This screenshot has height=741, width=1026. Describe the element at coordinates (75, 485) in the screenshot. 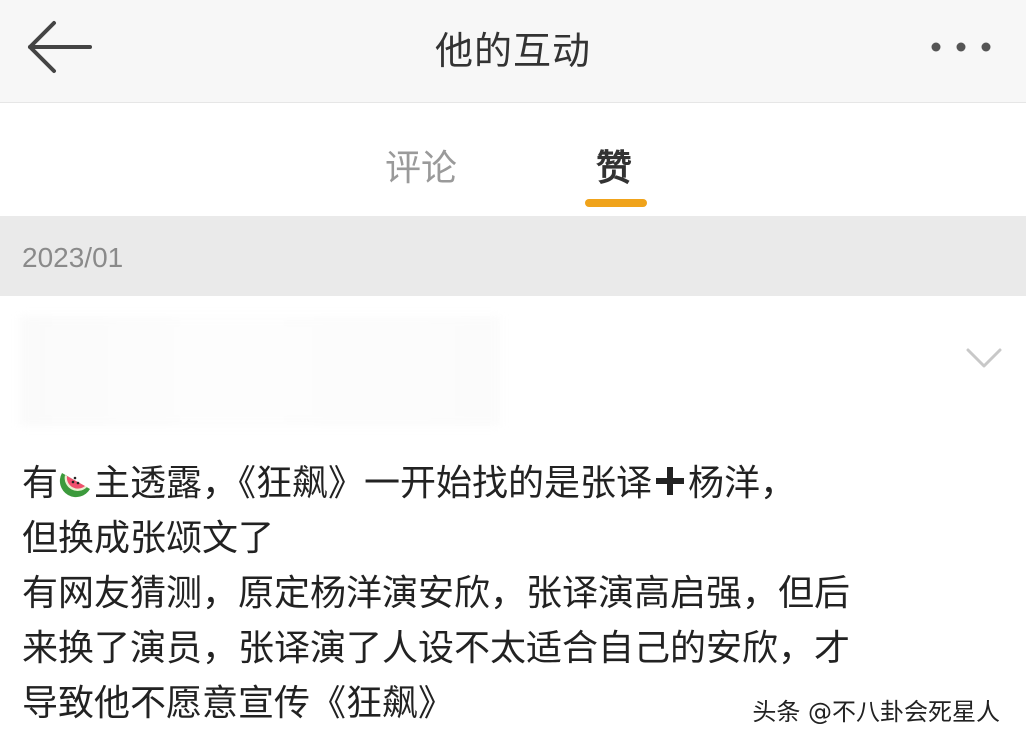

I see `watermelon-icon` at that location.